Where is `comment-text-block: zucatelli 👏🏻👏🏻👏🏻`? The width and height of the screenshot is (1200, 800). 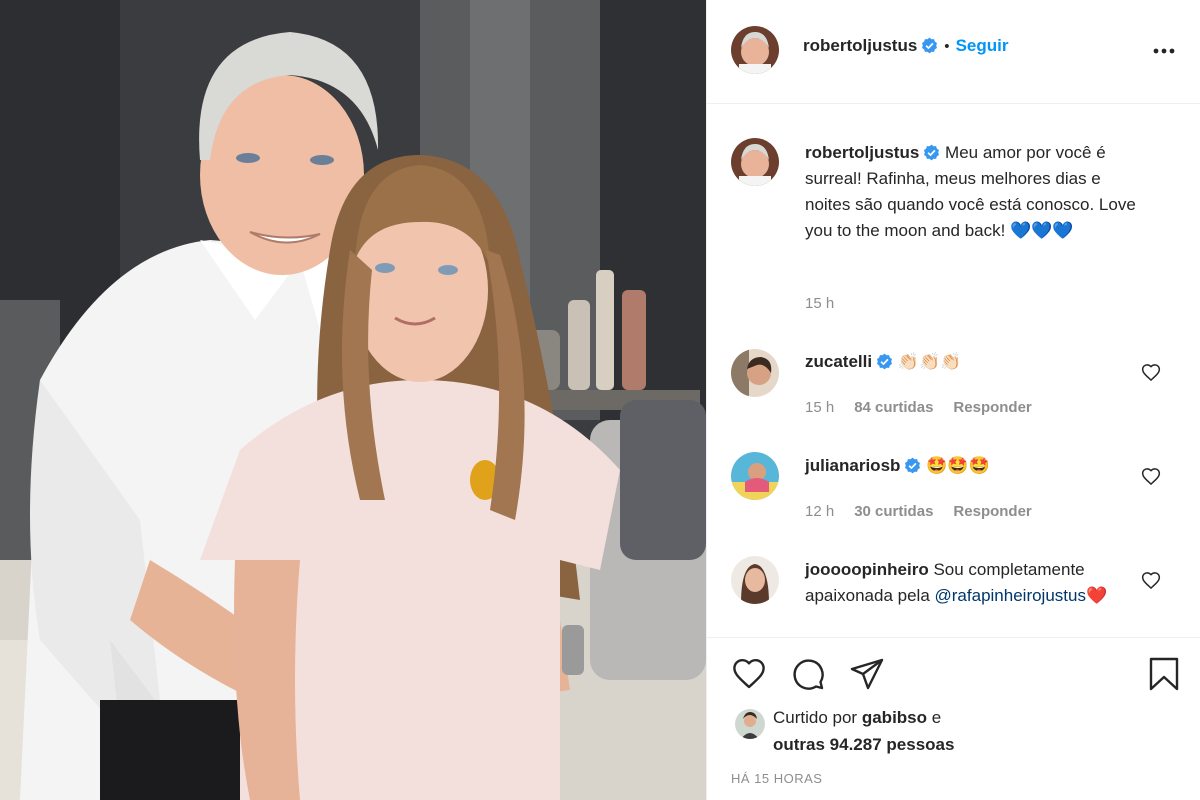 comment-text-block: zucatelli 👏🏻👏🏻👏🏻 is located at coordinates (974, 362).